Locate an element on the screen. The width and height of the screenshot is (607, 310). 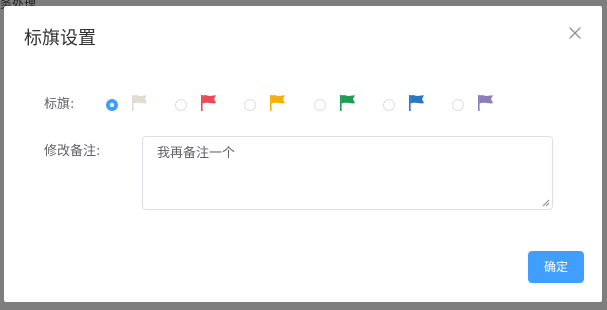
flag-radio-green is located at coordinates (320, 105).